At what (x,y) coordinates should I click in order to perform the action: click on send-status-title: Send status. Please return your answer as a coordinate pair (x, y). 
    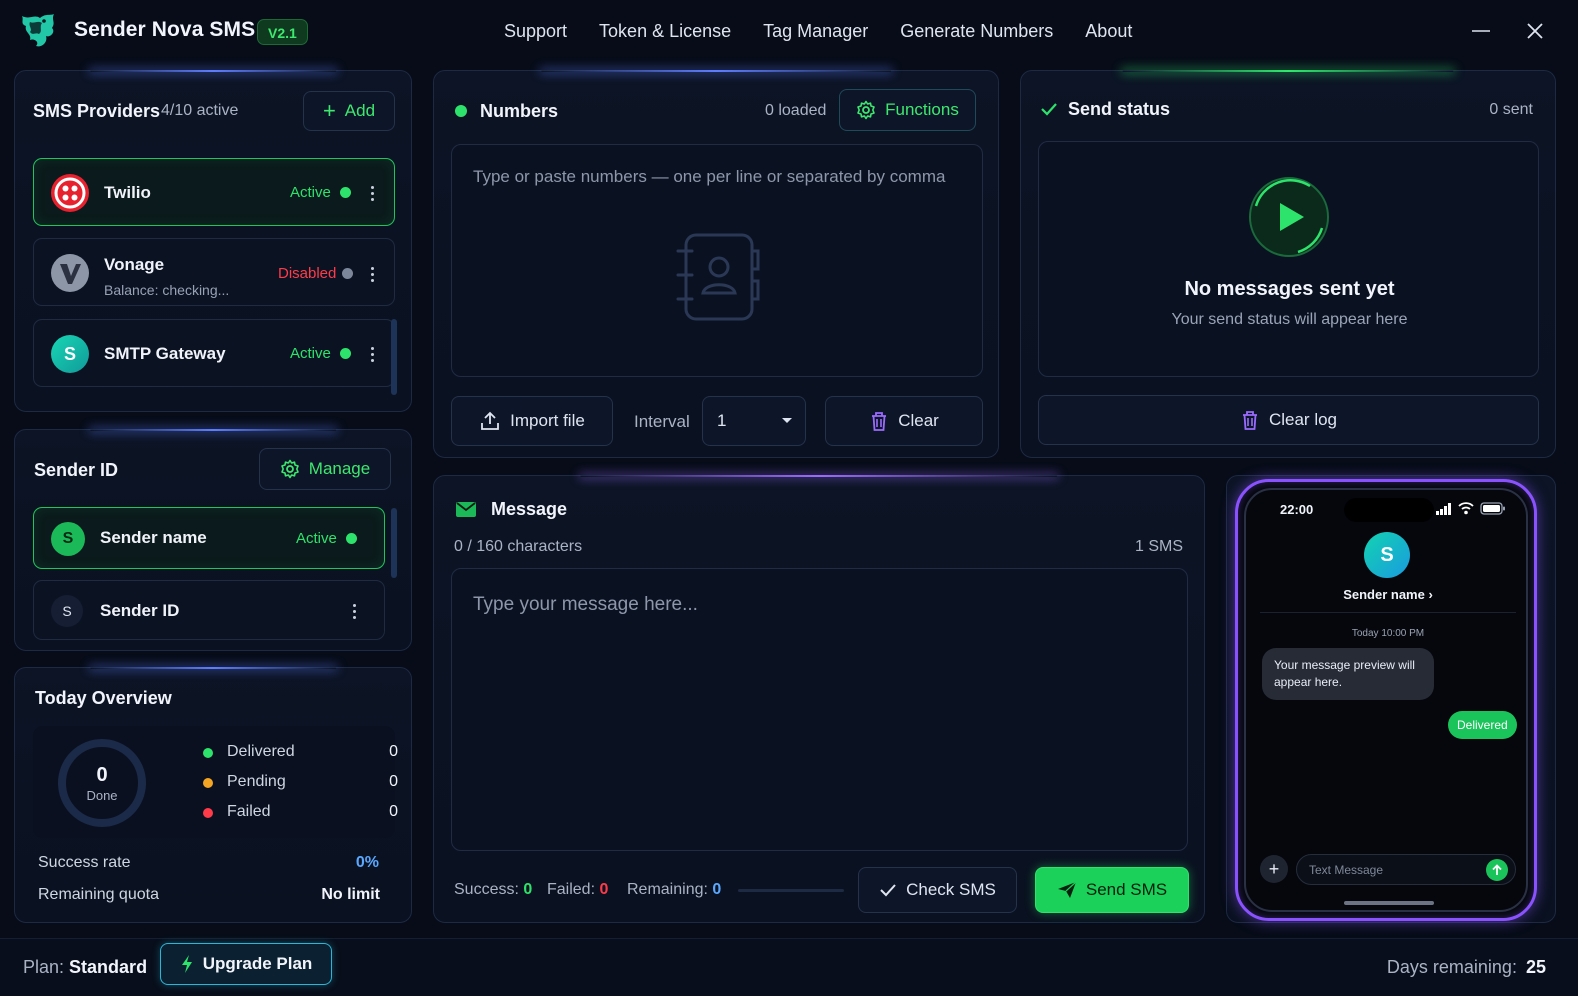
    Looking at the image, I should click on (1119, 109).